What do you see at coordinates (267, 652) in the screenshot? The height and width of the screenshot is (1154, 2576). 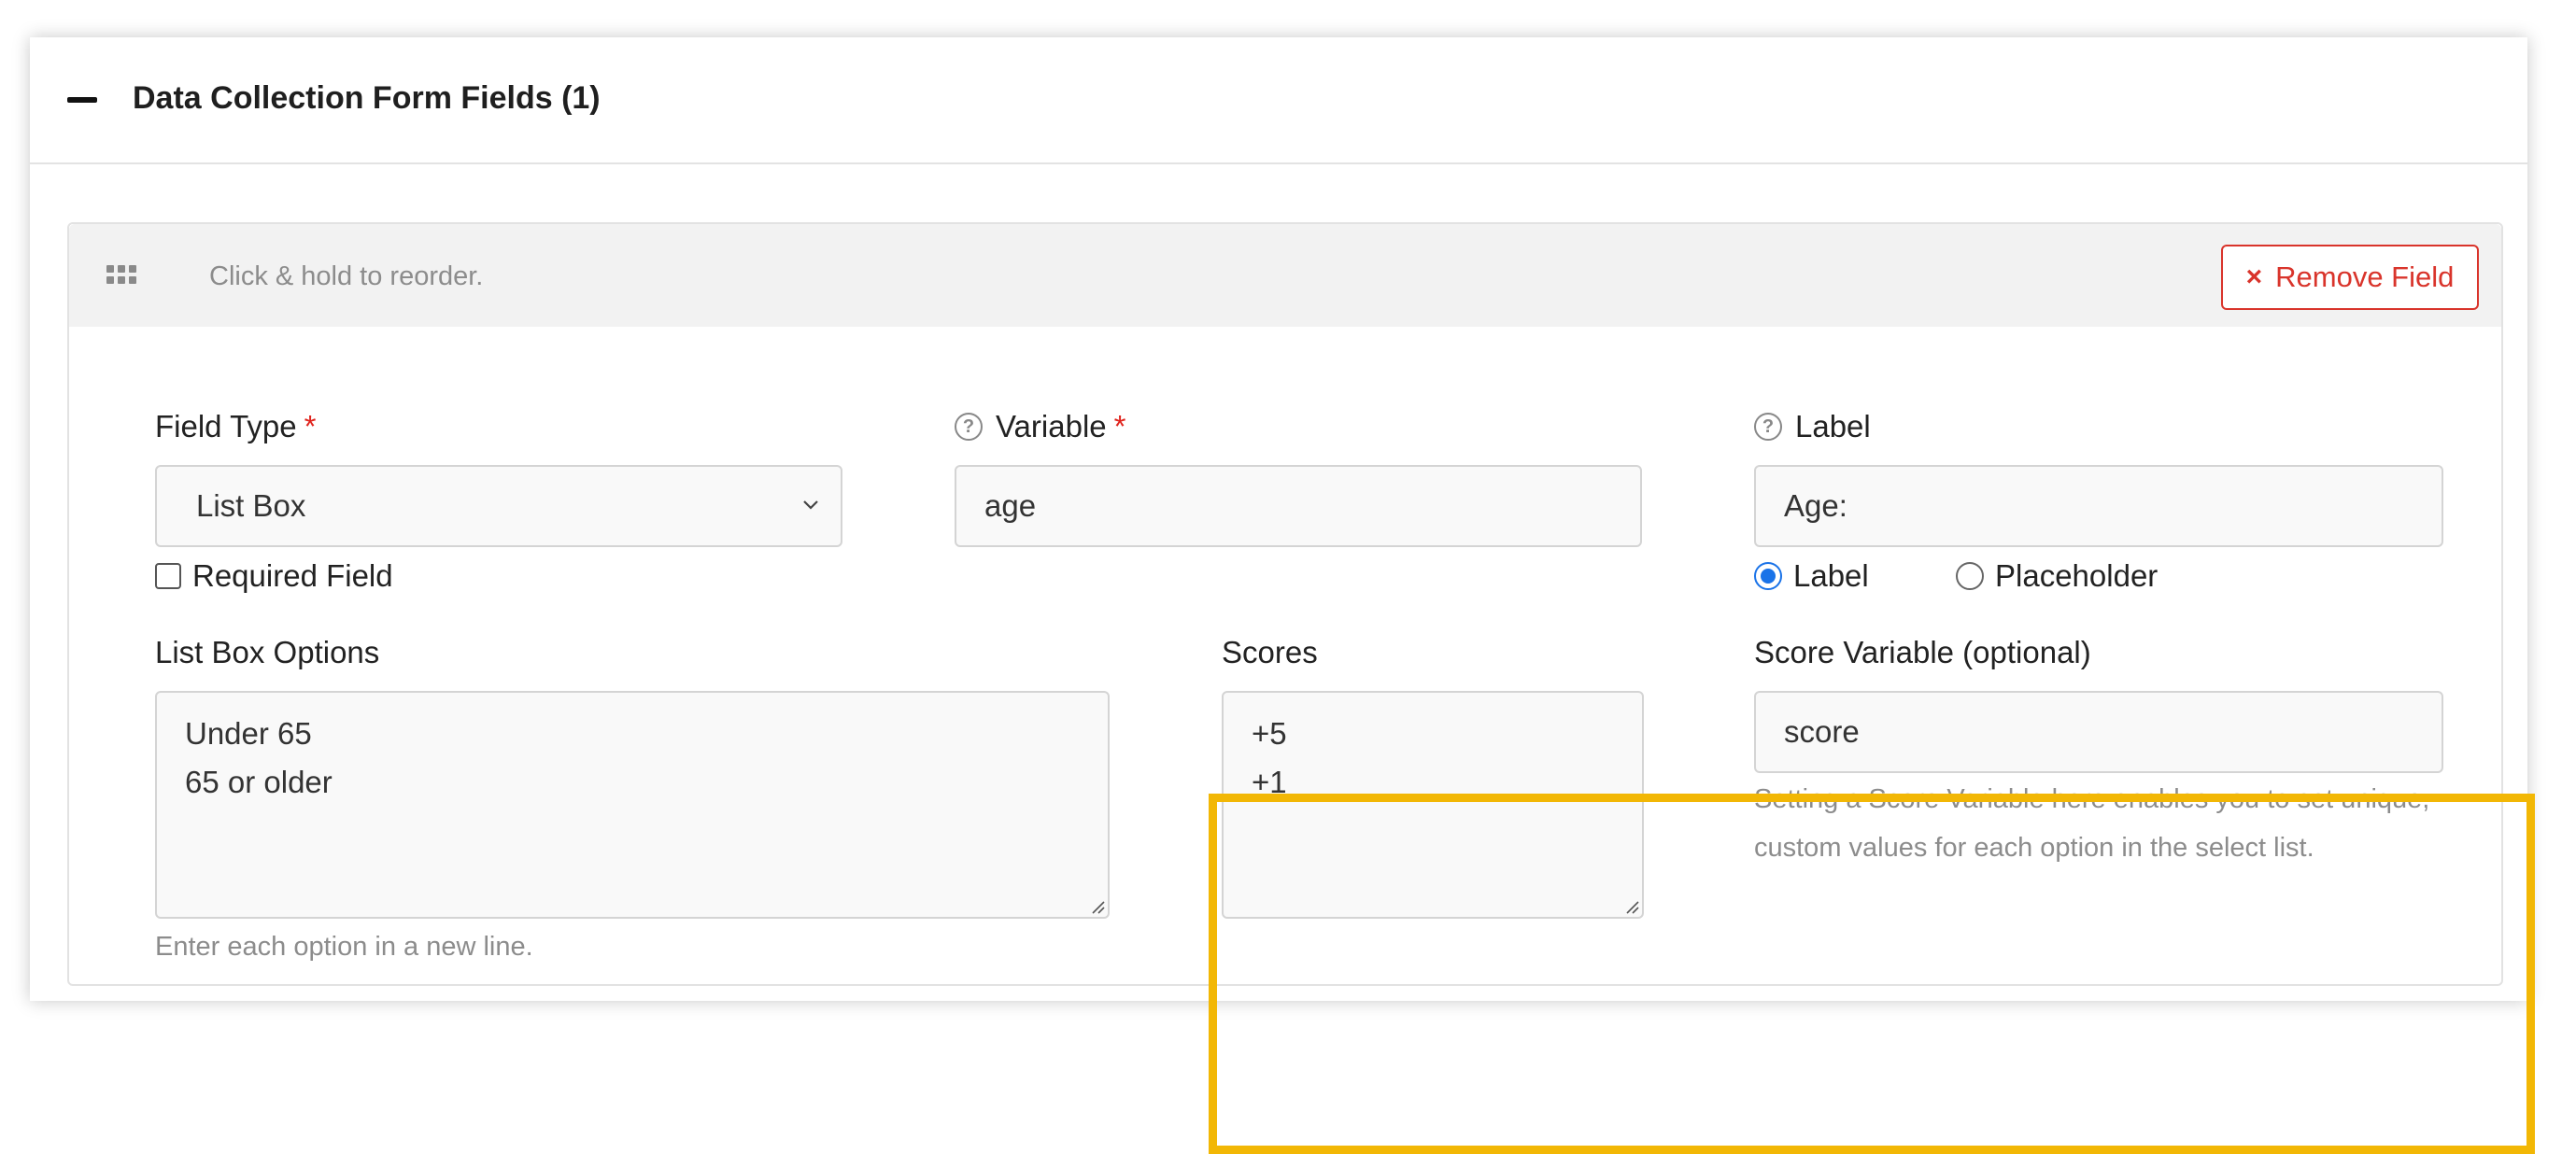 I see `list-box-options-label: List Box Options` at bounding box center [267, 652].